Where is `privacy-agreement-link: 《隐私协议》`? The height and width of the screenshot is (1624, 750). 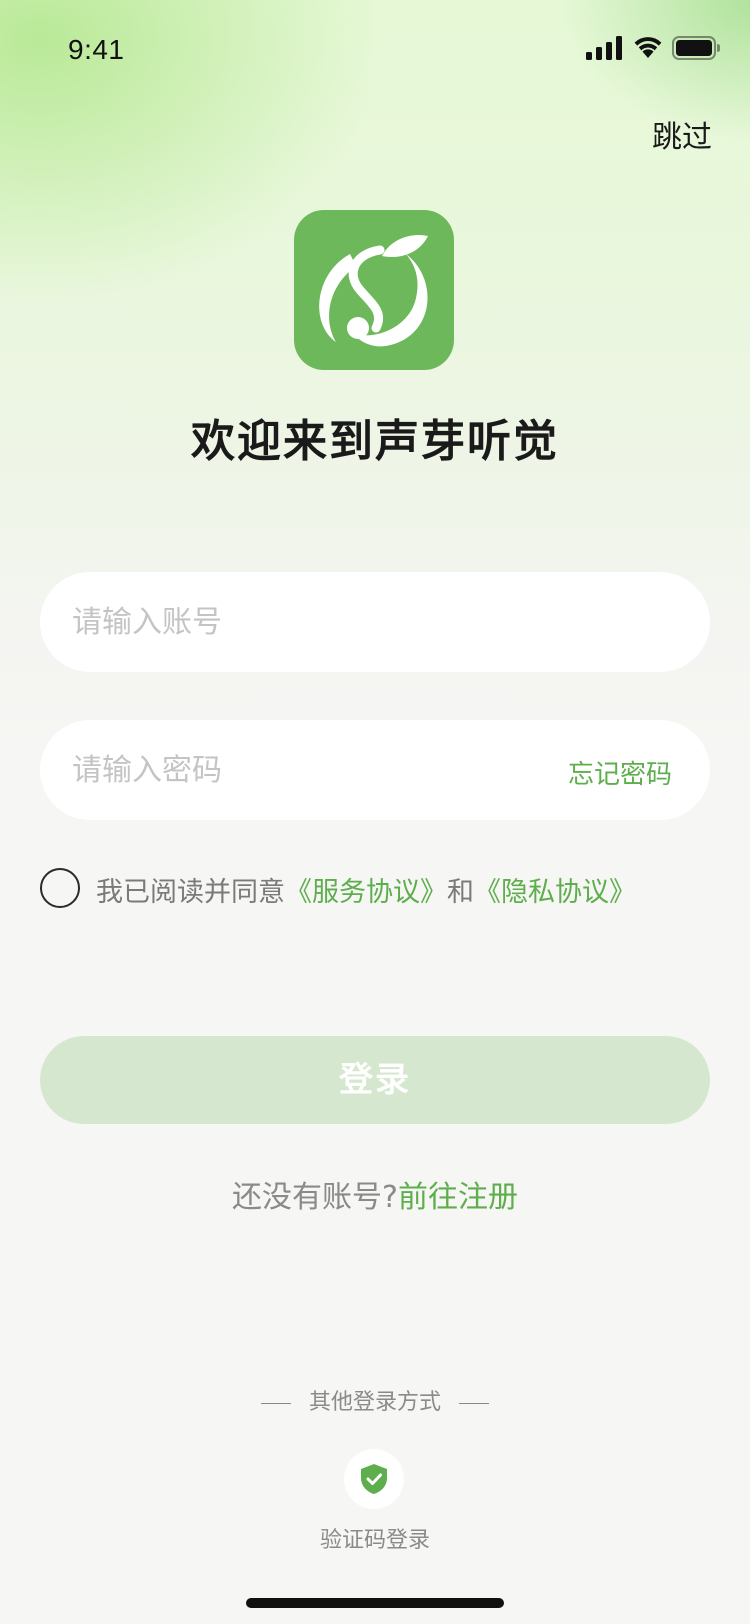 privacy-agreement-link: 《隐私协议》 is located at coordinates (555, 892).